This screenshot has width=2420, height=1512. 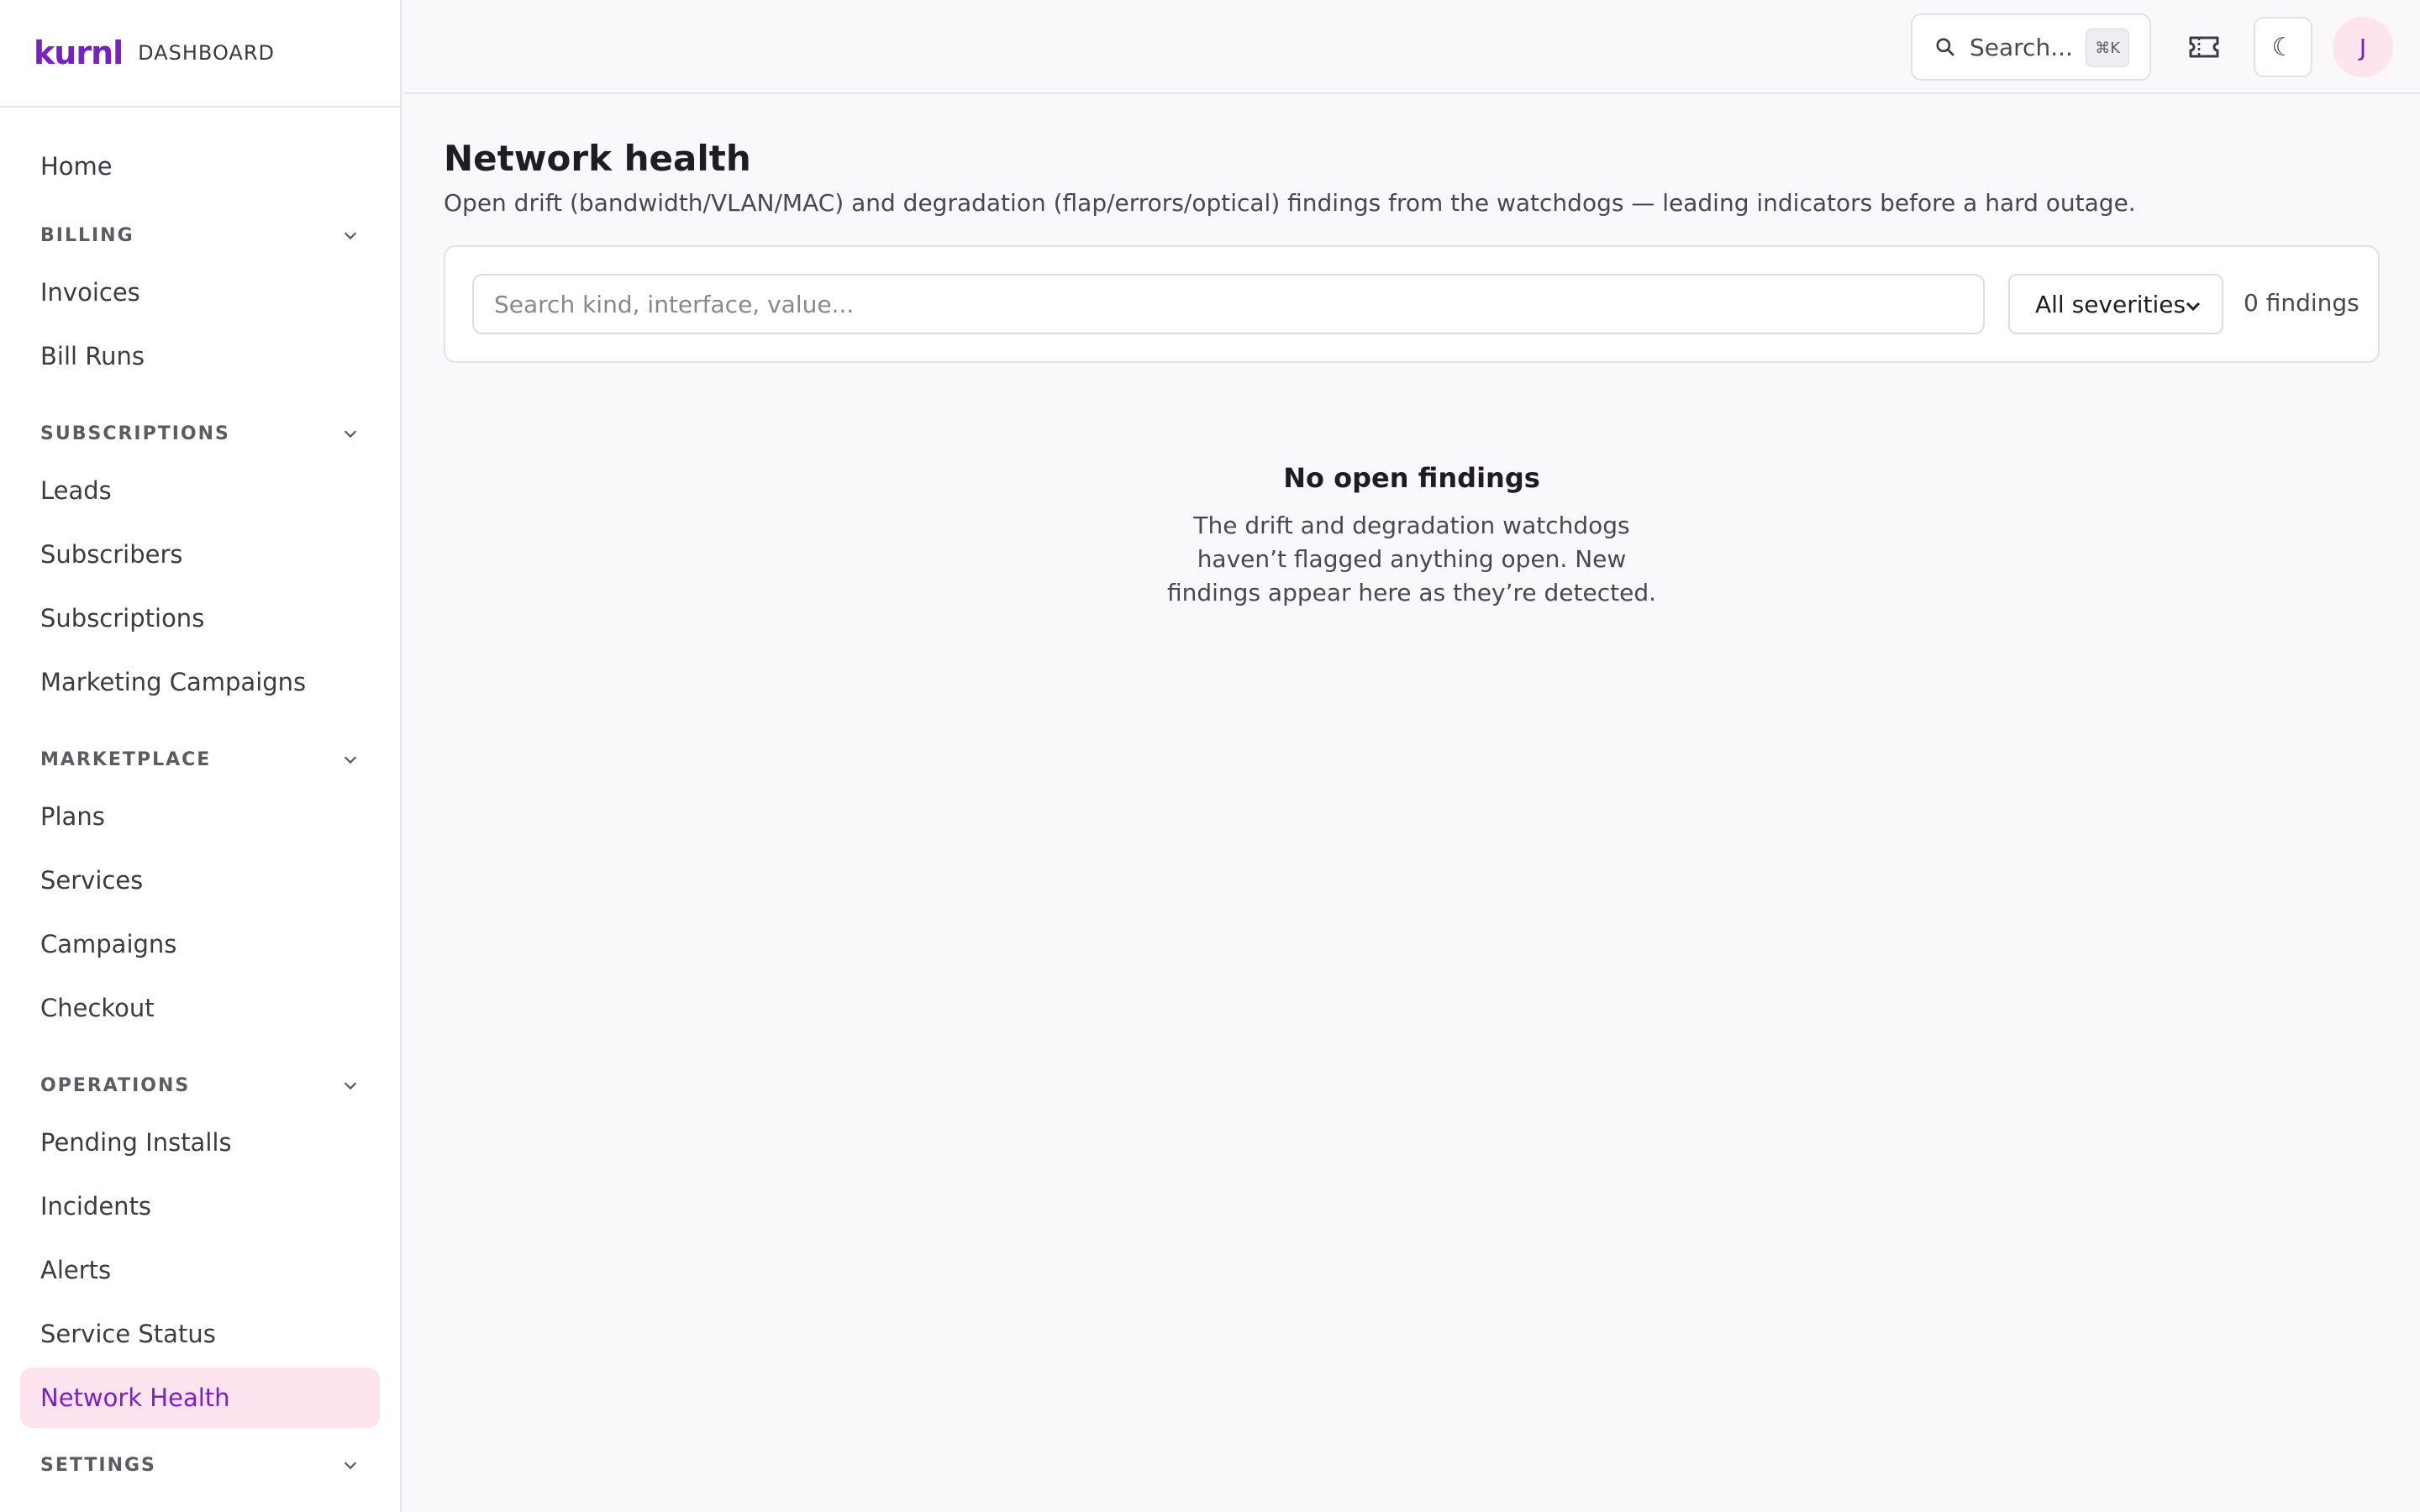 I want to click on sidebar-item-label: Alerts, so click(x=76, y=1270).